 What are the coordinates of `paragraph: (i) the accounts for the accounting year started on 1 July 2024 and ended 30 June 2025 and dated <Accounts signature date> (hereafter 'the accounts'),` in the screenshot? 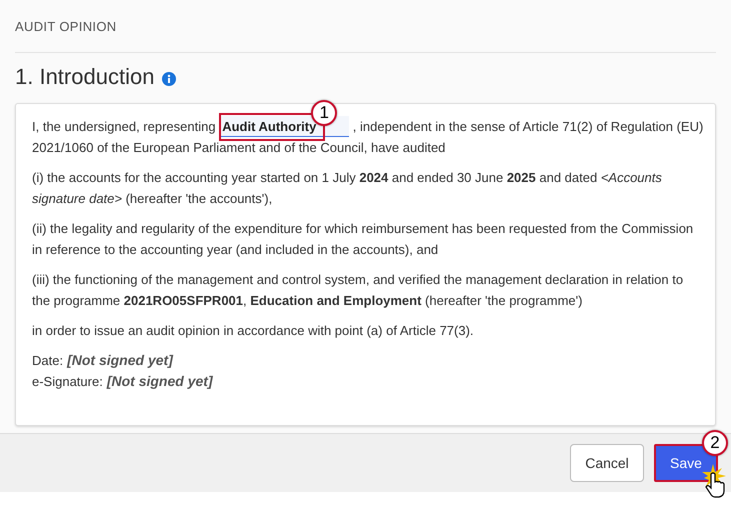 It's located at (347, 188).